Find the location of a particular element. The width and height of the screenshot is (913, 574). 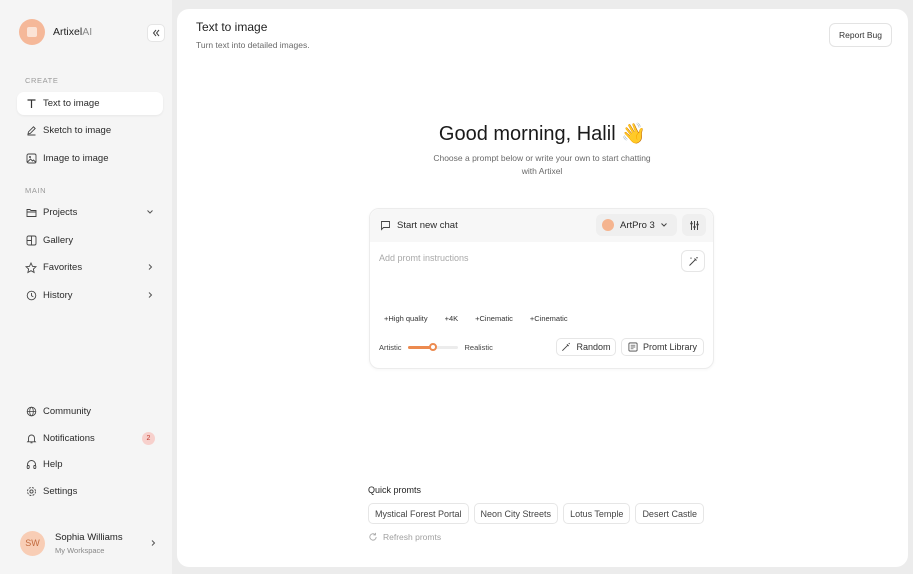

sidebar-item-image-to-image: Image to image is located at coordinates (90, 158).